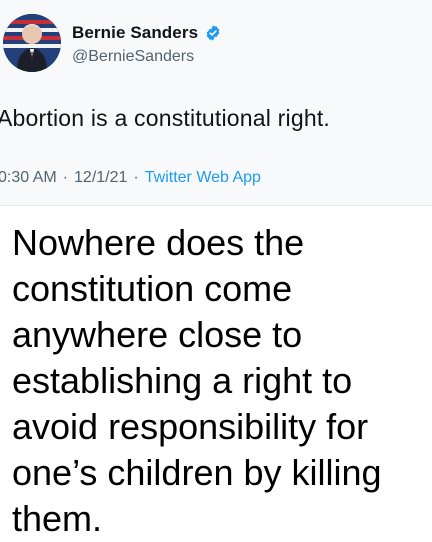 This screenshot has height=542, width=432. What do you see at coordinates (28, 178) in the screenshot?
I see `tweet-time: 0:30 AM` at bounding box center [28, 178].